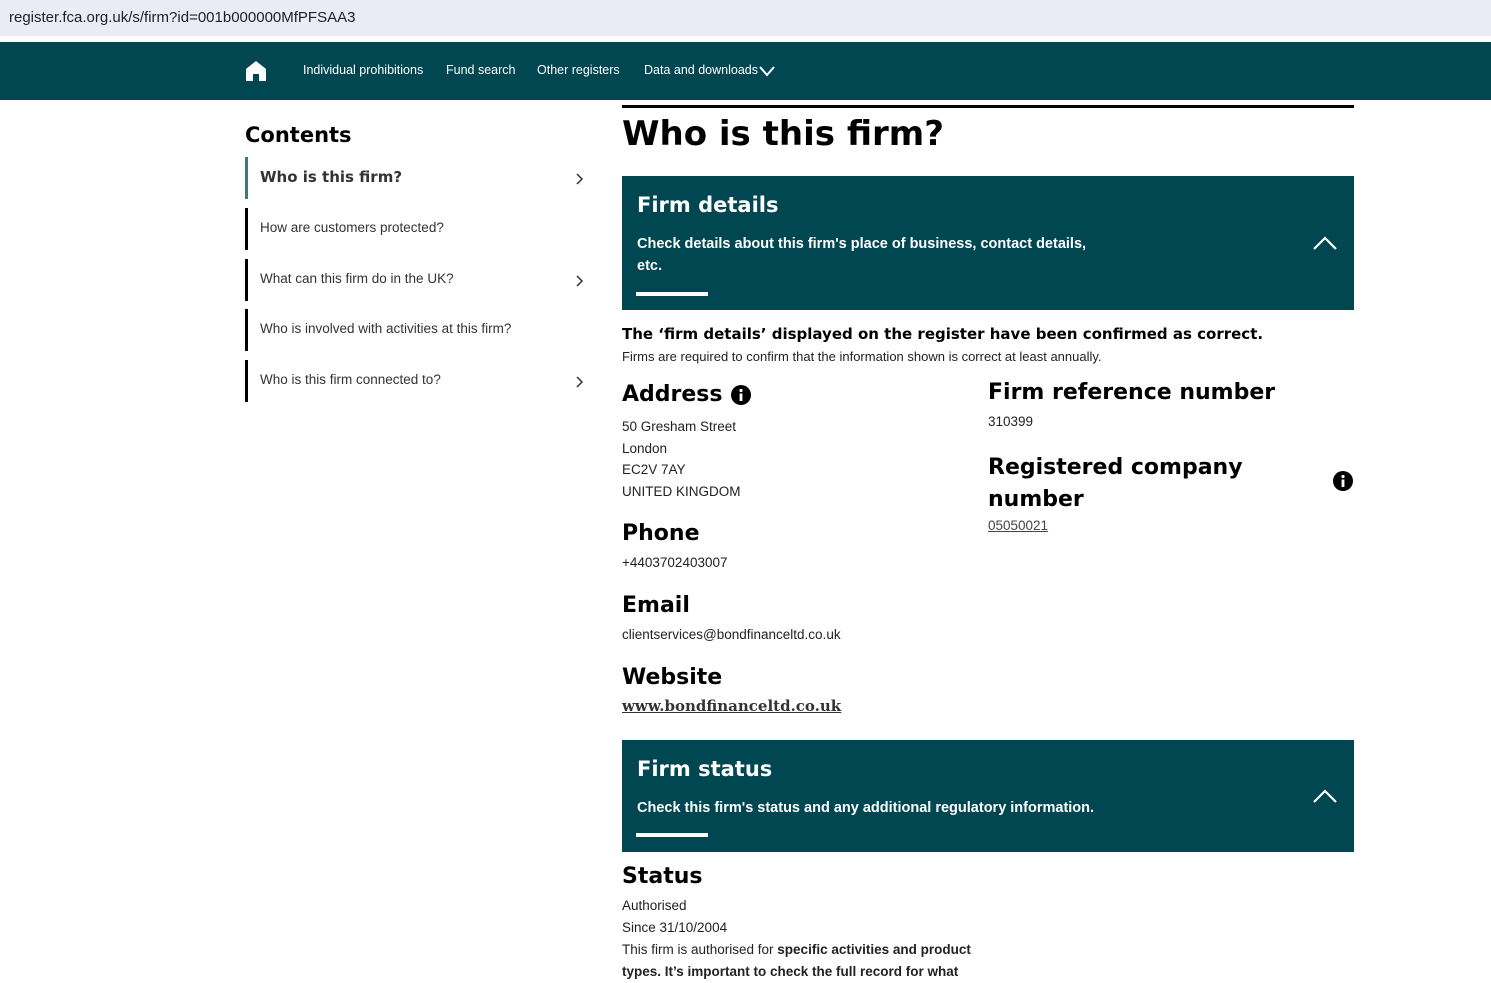 This screenshot has height=983, width=1491. What do you see at coordinates (415, 178) in the screenshot?
I see `toc-item-who-is-this-firm: Who is this firm?` at bounding box center [415, 178].